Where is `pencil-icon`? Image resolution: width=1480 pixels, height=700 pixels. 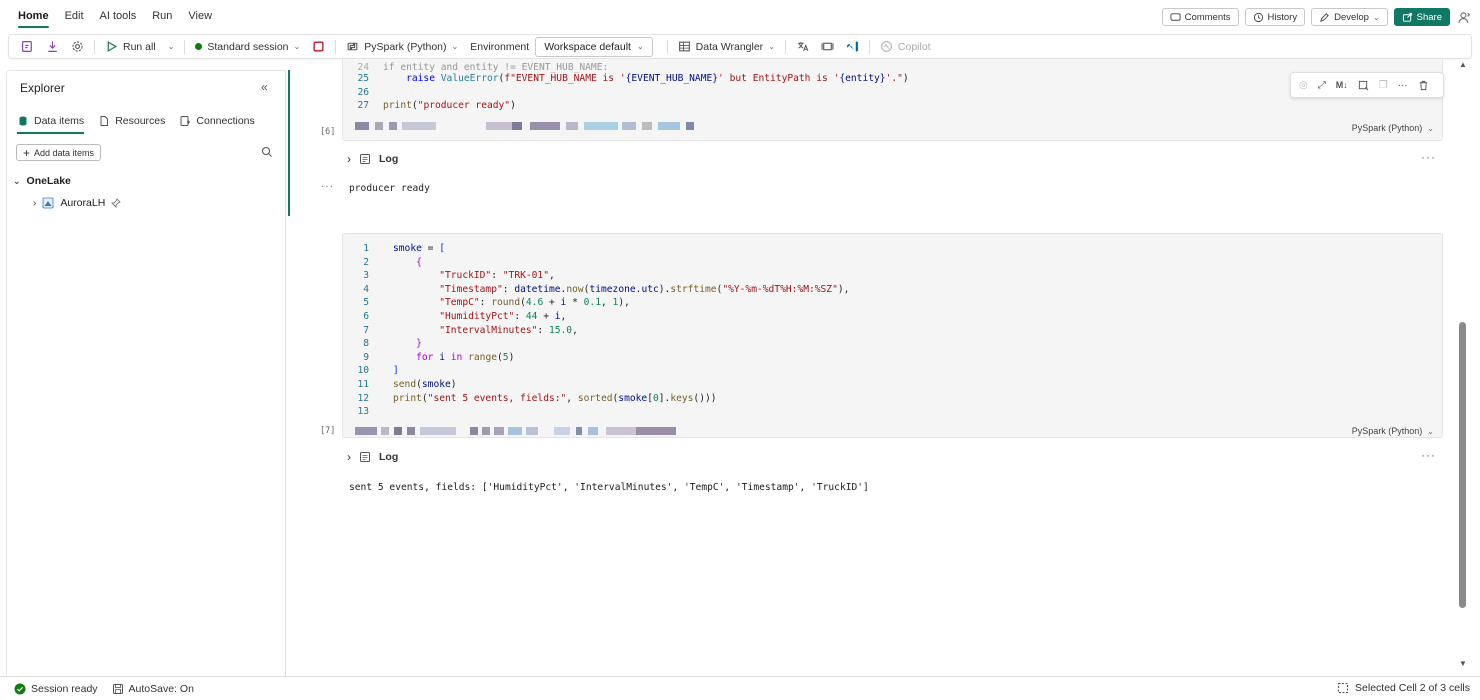
pencil-icon is located at coordinates (1324, 17).